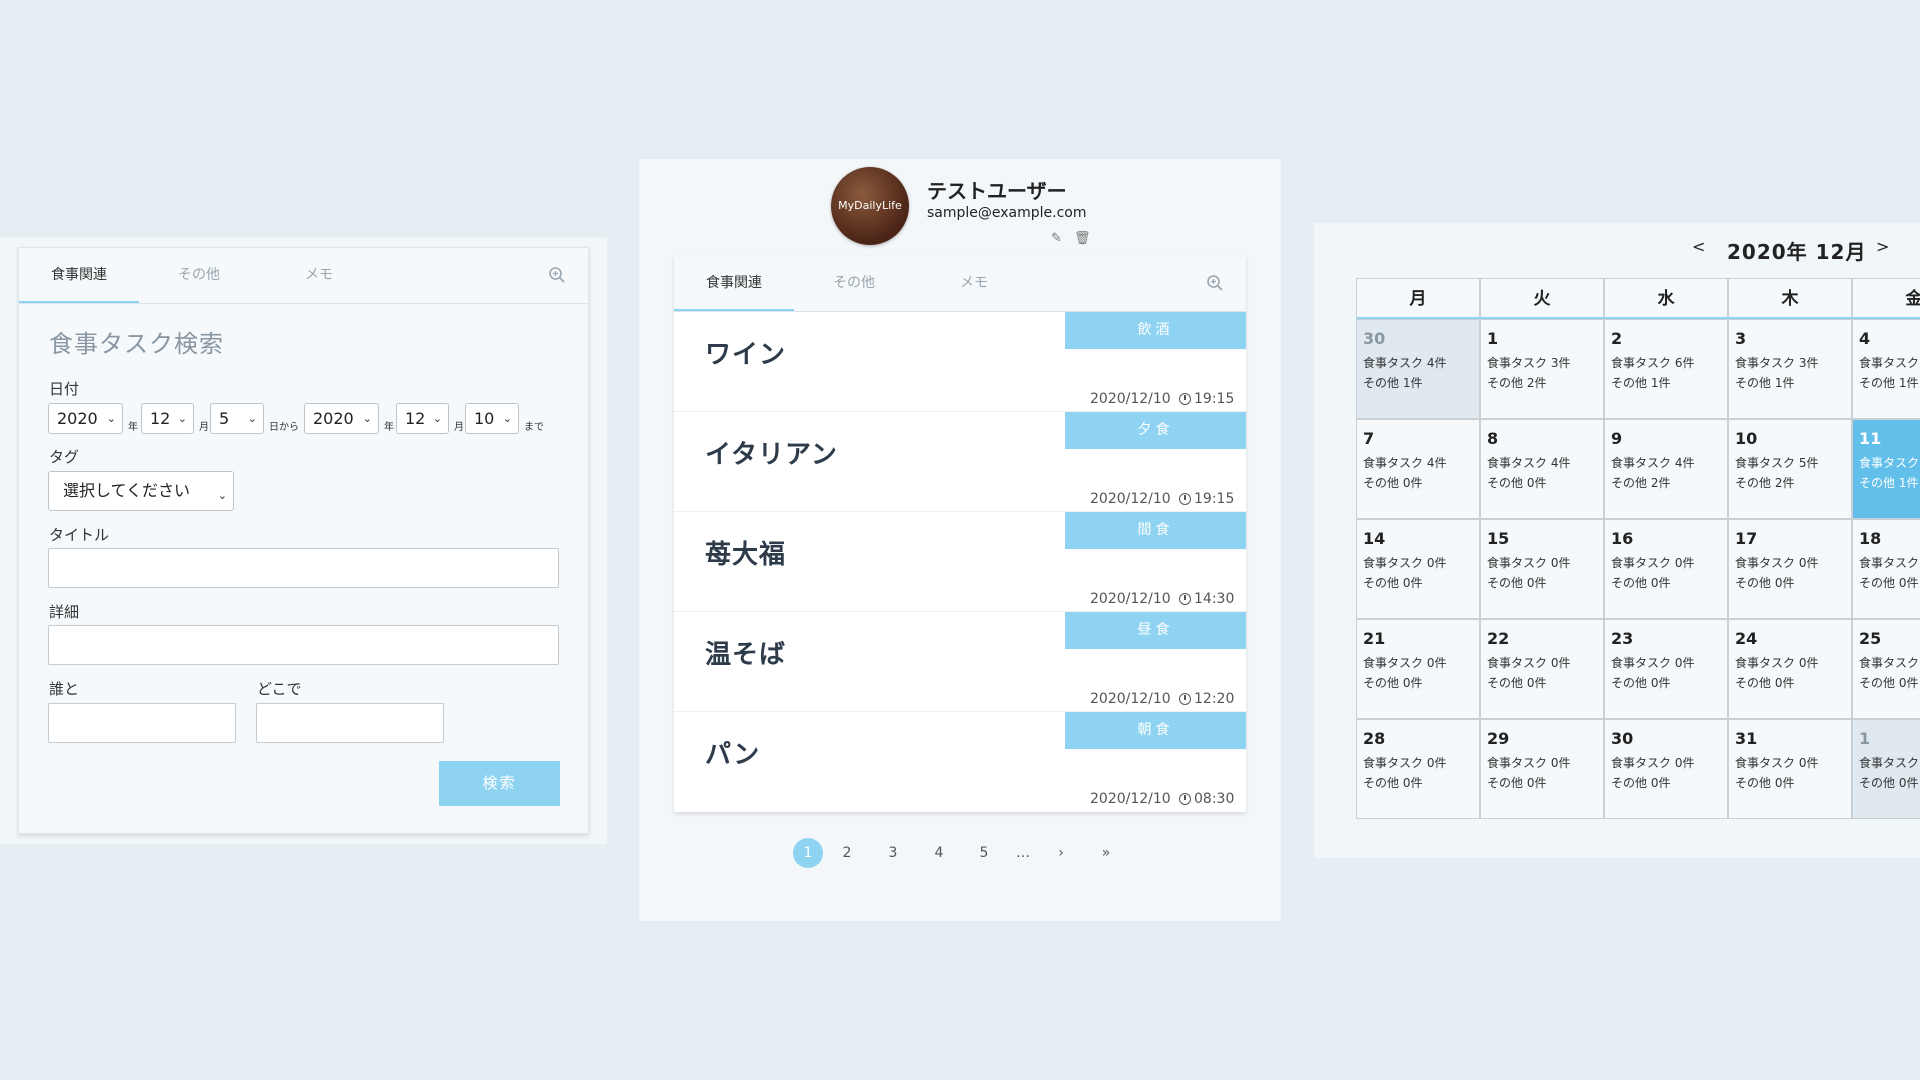 This screenshot has width=1920, height=1080. What do you see at coordinates (808, 853) in the screenshot?
I see `page-1: 1` at bounding box center [808, 853].